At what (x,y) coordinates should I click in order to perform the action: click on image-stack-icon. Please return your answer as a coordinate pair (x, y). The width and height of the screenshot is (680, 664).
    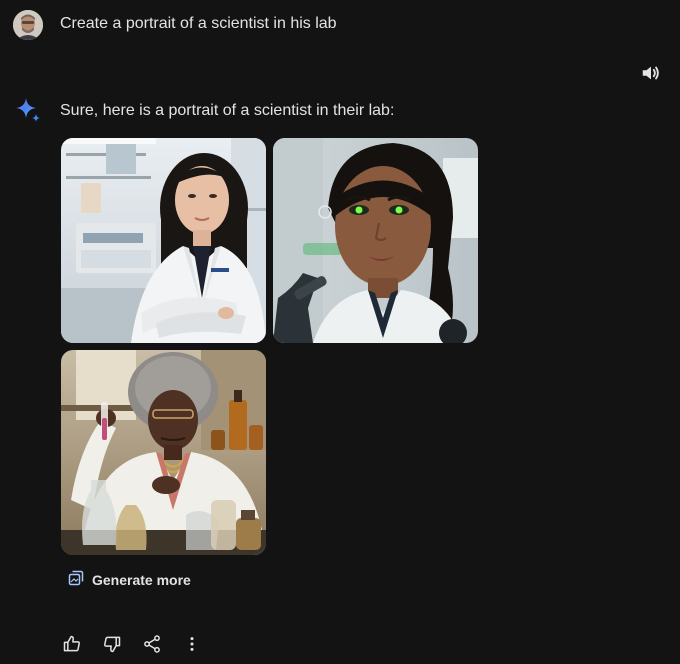
    Looking at the image, I should click on (76, 580).